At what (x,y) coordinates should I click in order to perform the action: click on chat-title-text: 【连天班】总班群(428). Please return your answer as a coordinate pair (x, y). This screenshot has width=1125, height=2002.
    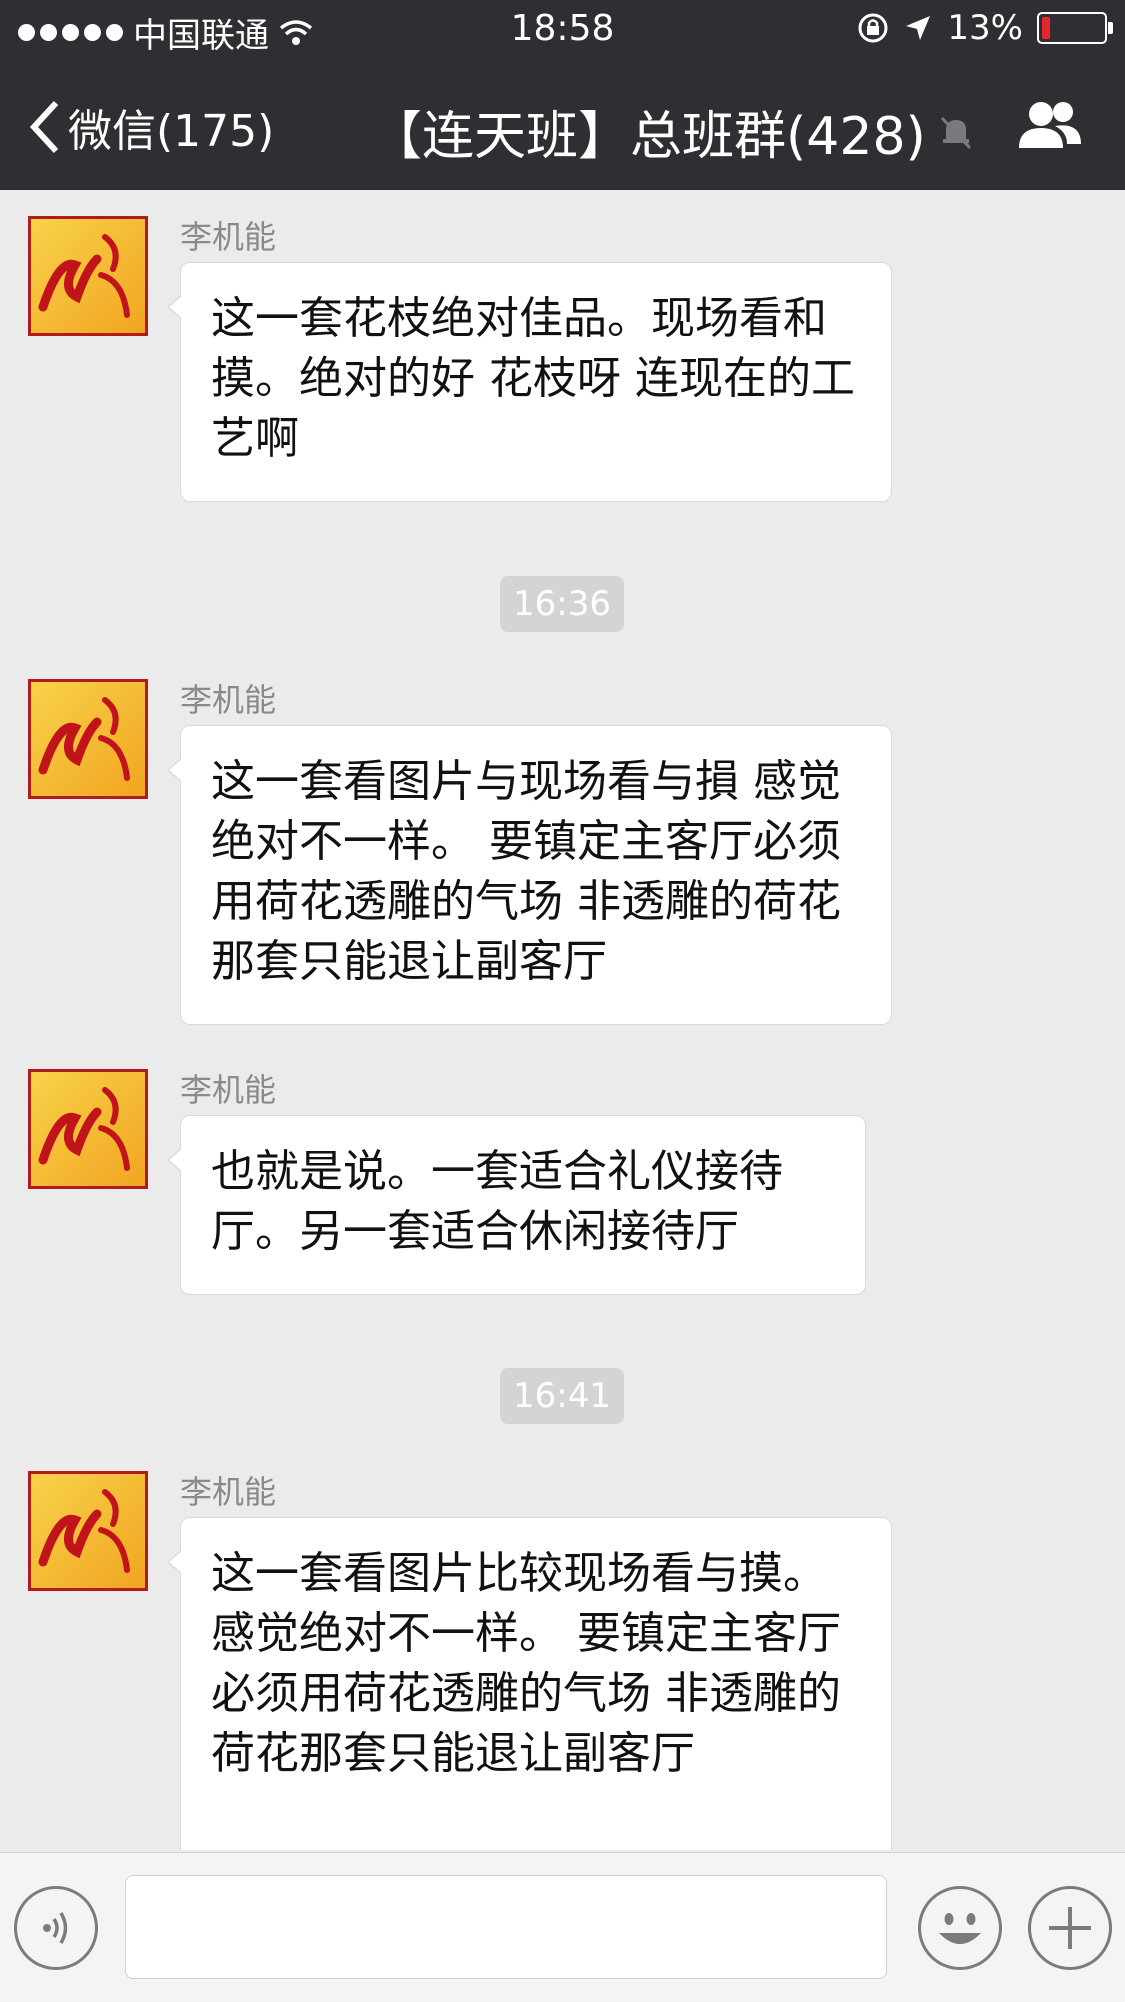
    Looking at the image, I should click on (648, 137).